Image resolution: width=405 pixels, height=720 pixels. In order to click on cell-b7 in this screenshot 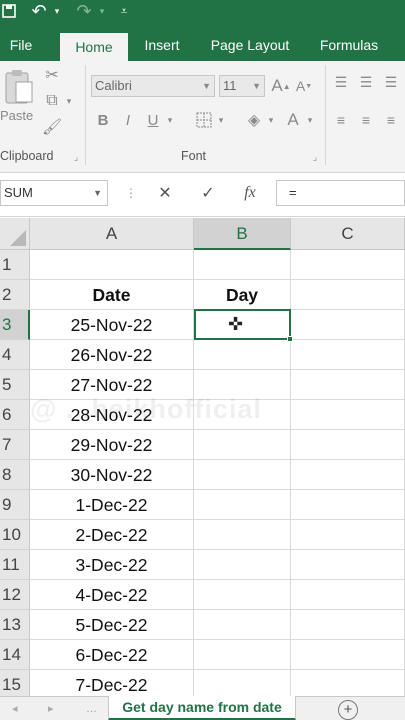, I will do `click(242, 445)`.